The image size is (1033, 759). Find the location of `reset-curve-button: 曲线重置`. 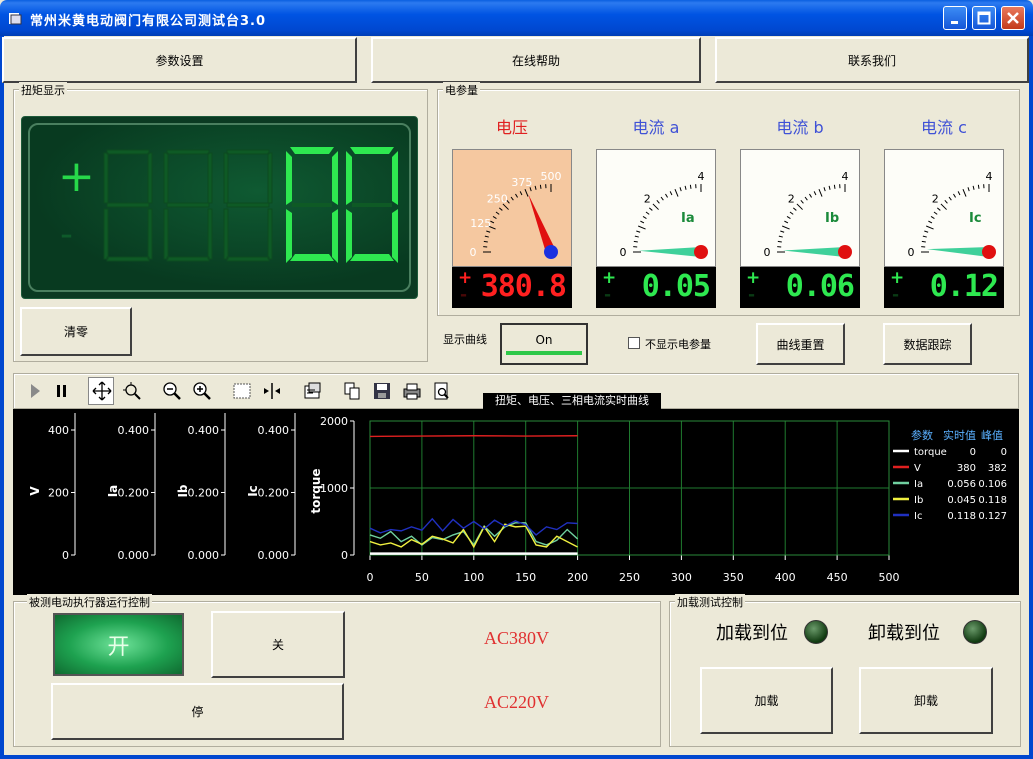

reset-curve-button: 曲线重置 is located at coordinates (800, 344).